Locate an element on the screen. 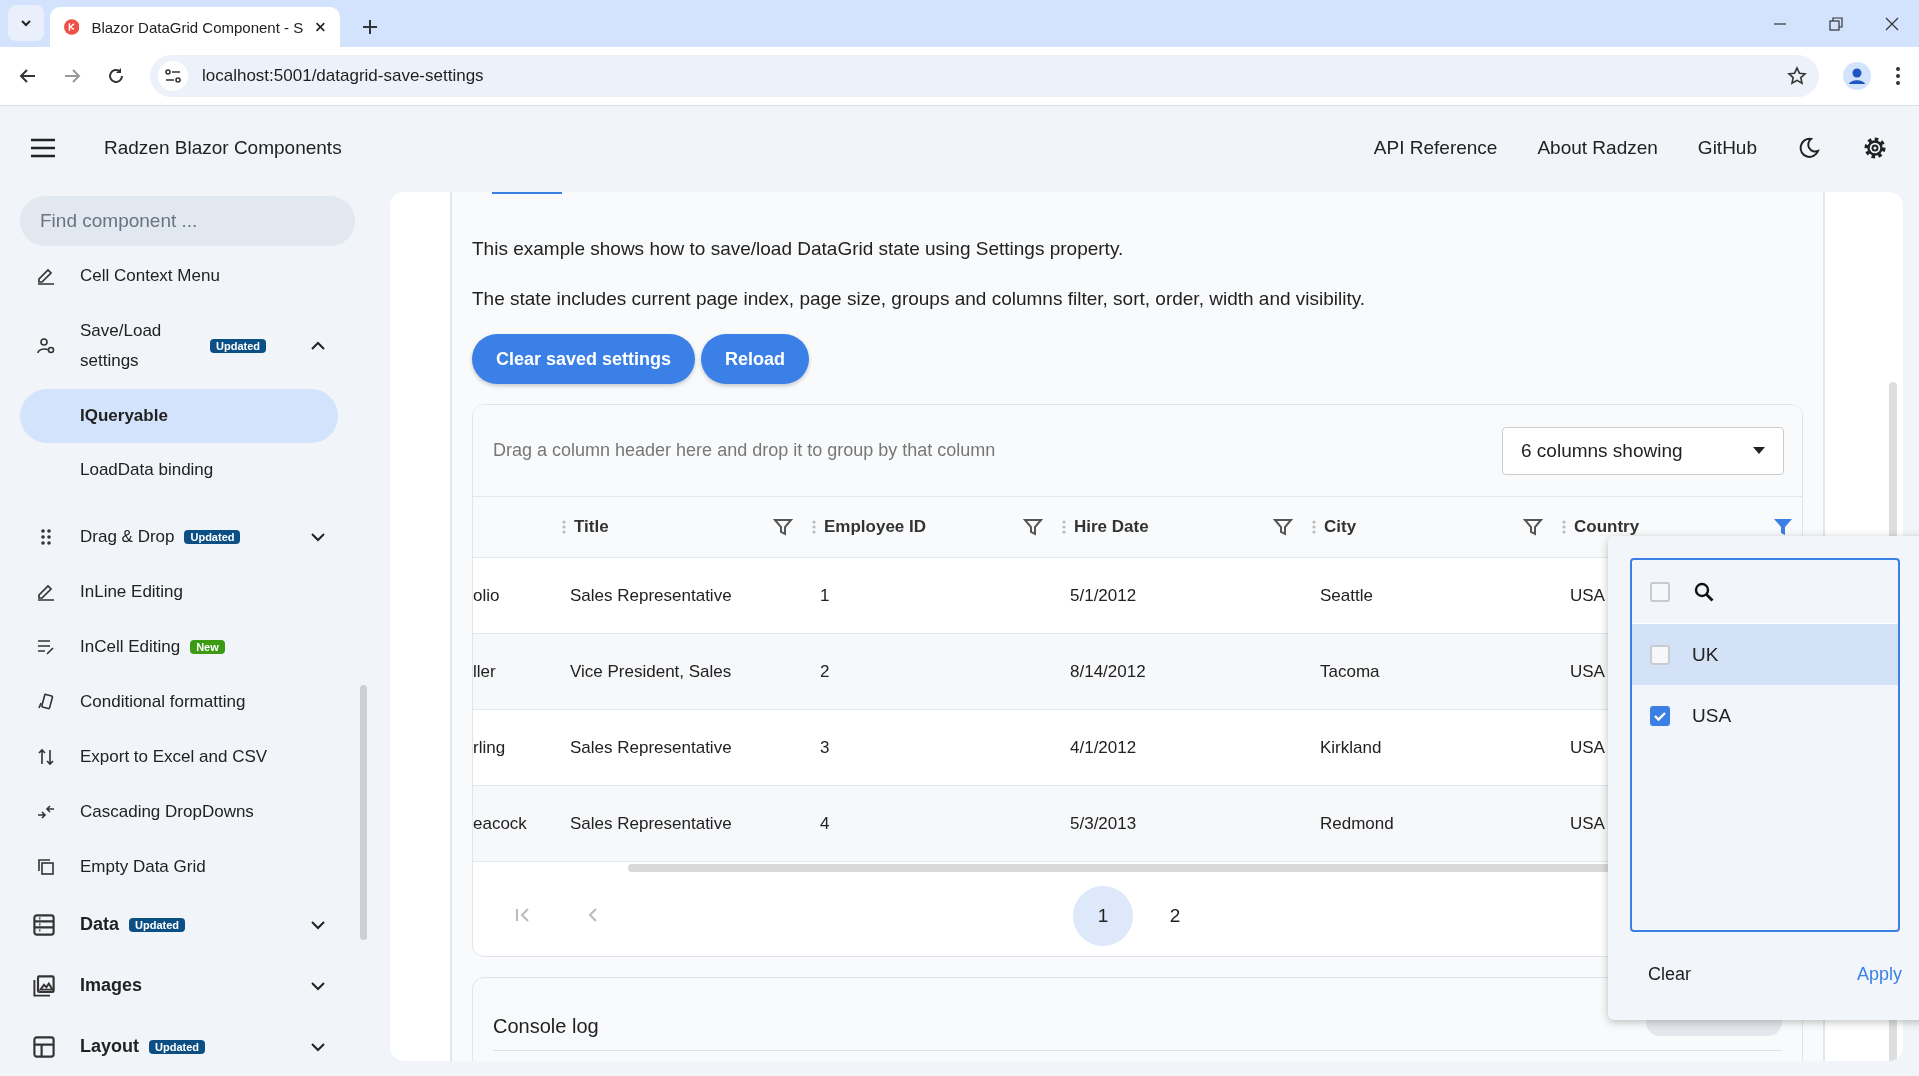 The image size is (1919, 1076). site-settings-icon is located at coordinates (173, 76).